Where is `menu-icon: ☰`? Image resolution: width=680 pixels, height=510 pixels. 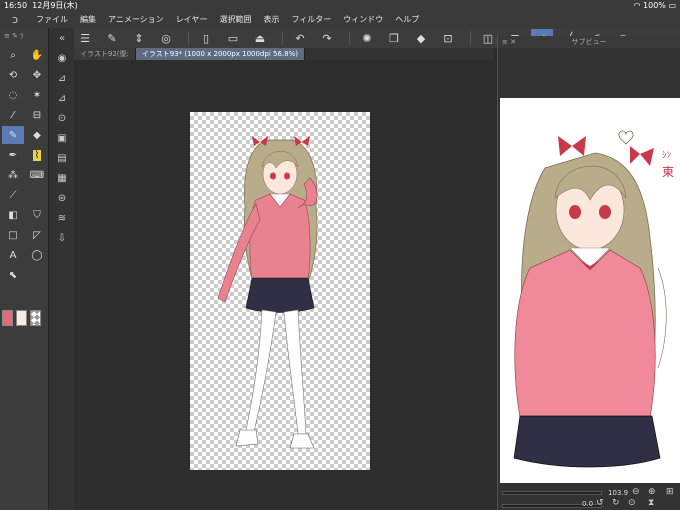 menu-icon: ☰ is located at coordinates (85, 38).